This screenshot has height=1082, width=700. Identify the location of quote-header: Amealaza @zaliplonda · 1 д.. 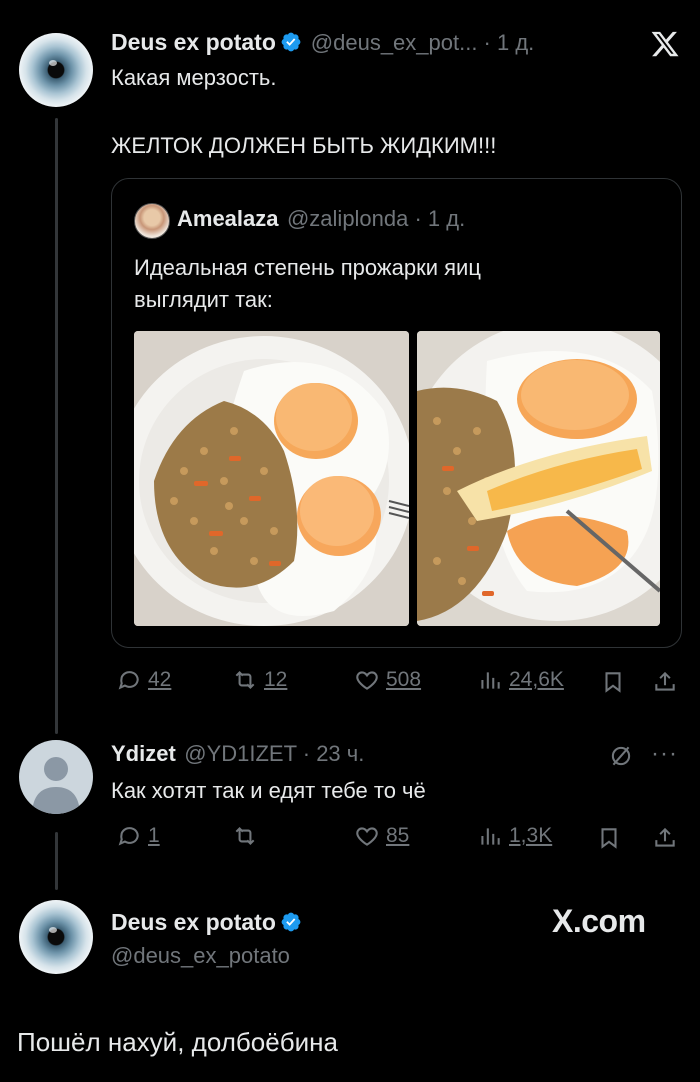
(321, 219).